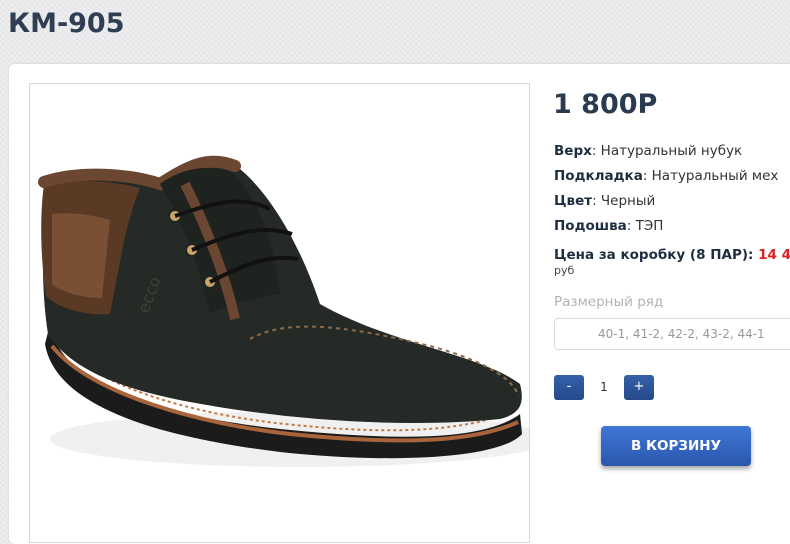  Describe the element at coordinates (66, 23) in the screenshot. I see `page-title: КМ-905` at that location.